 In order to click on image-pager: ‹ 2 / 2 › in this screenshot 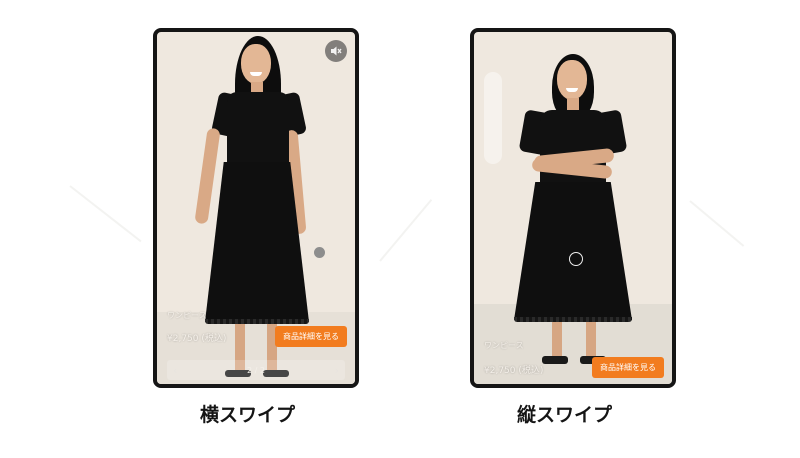, I will do `click(256, 370)`.